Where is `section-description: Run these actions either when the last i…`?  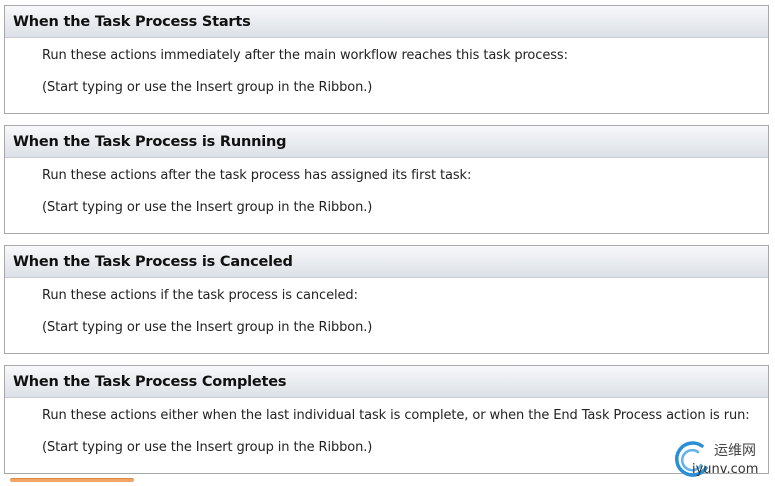 section-description: Run these actions either when the last i… is located at coordinates (396, 415).